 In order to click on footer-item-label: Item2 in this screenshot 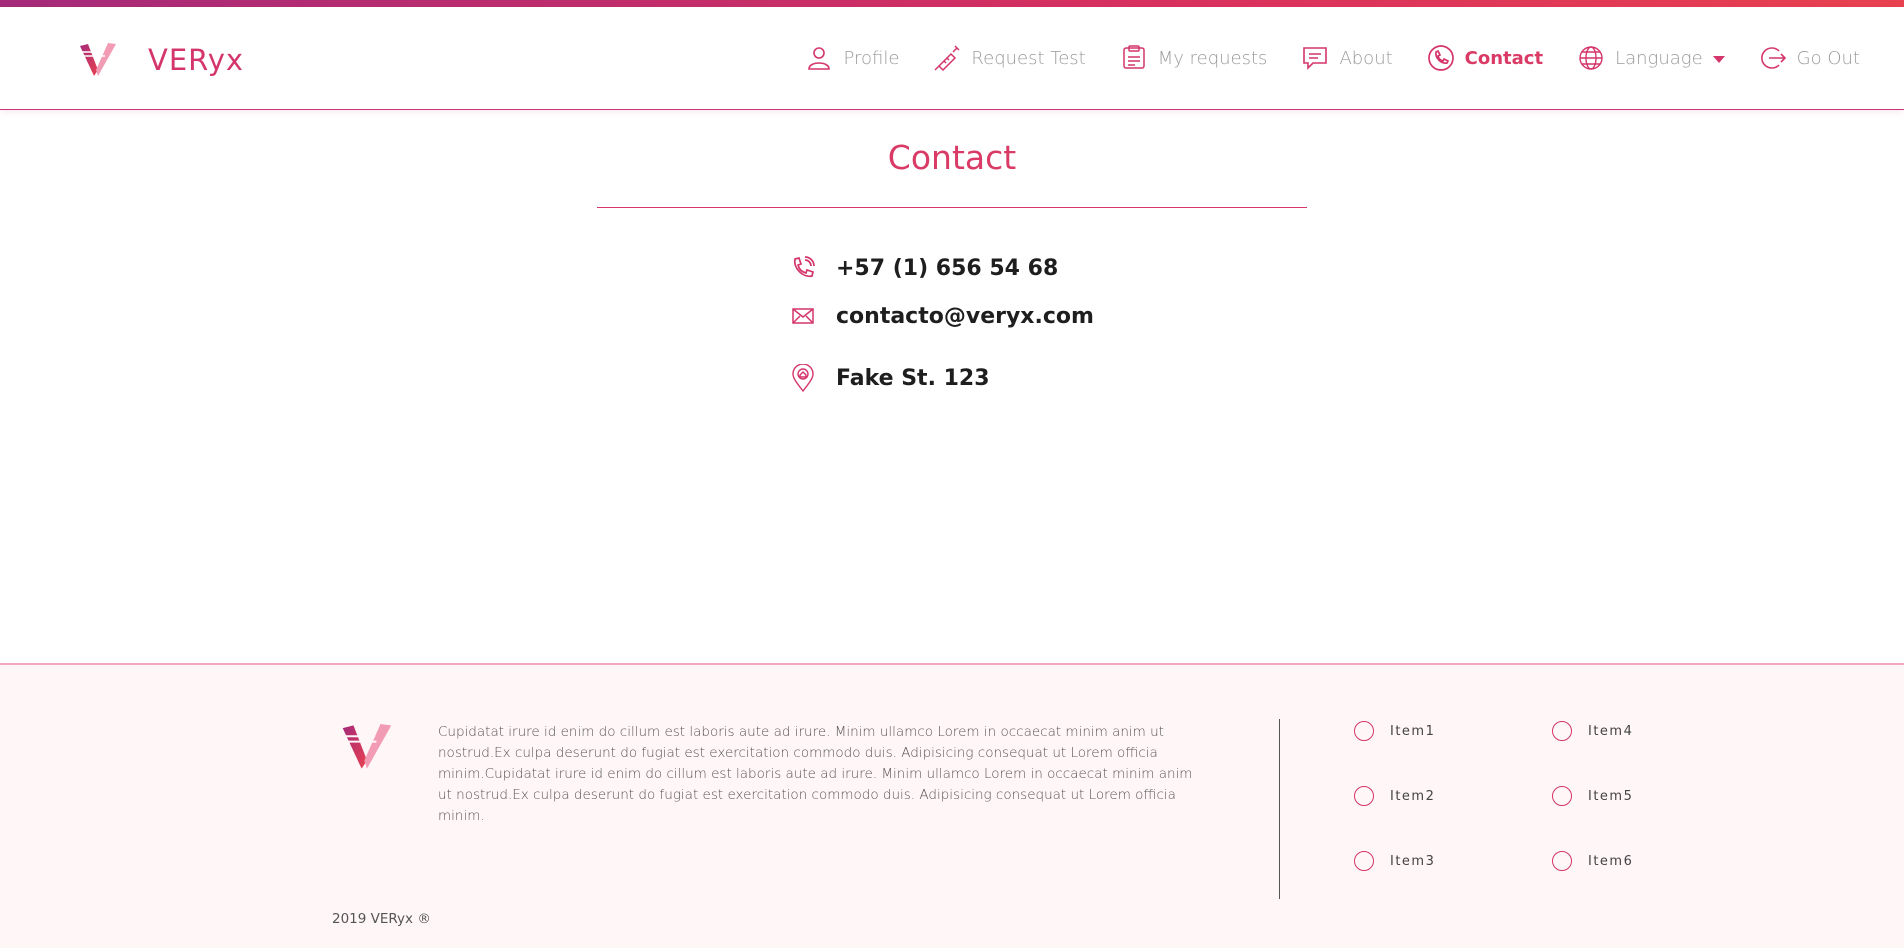, I will do `click(1413, 796)`.